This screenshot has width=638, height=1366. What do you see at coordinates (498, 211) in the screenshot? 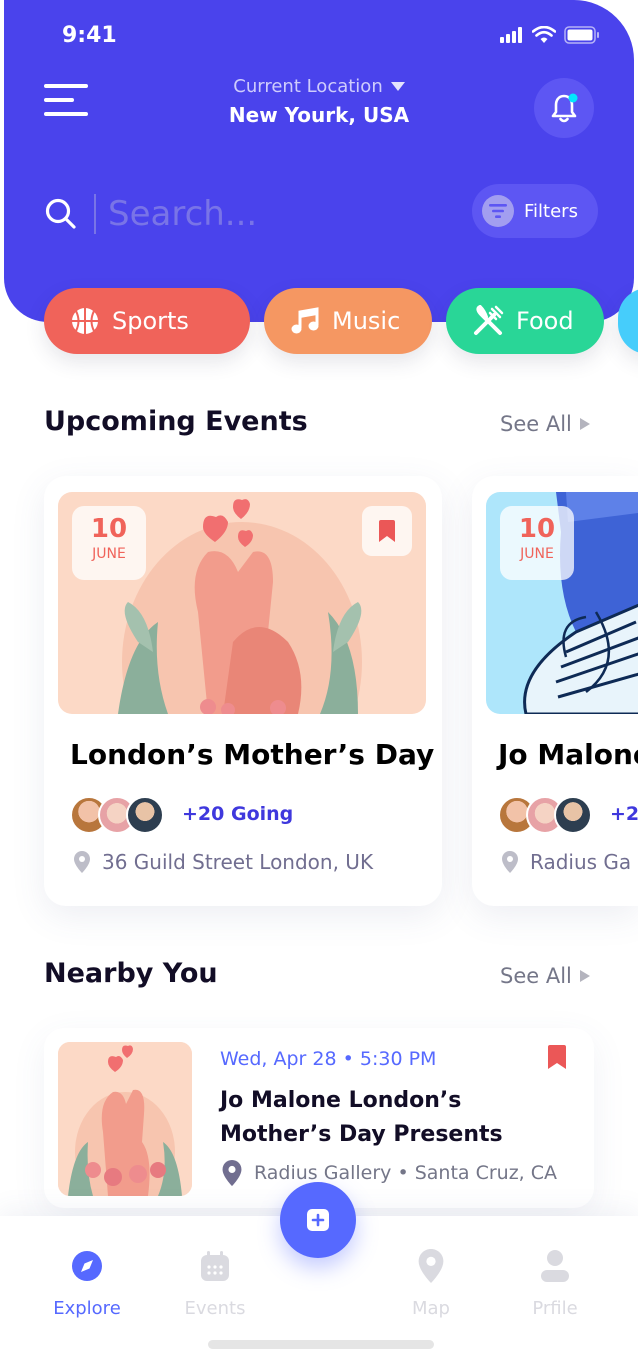
I see `filter-icon` at bounding box center [498, 211].